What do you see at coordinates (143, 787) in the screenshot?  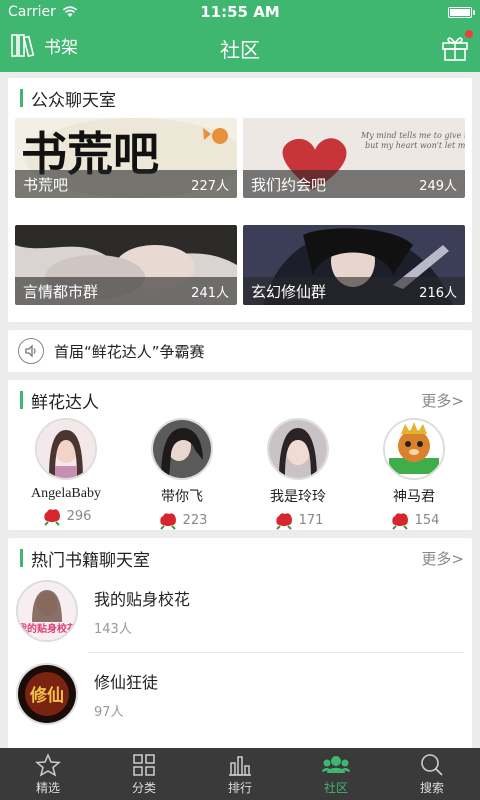 I see `tab-label: 分类` at bounding box center [143, 787].